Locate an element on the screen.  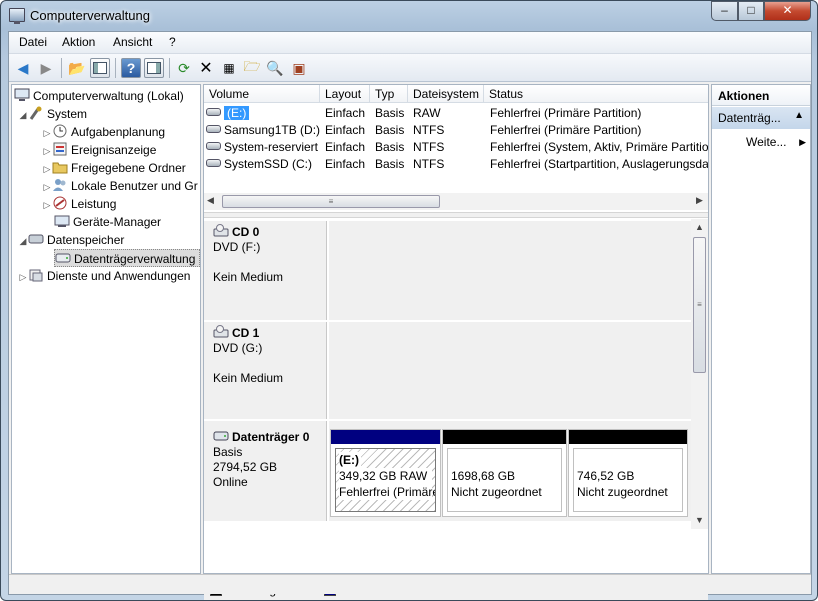
disk-label-cd1: CD 1 DVD (G:) Kein Medium is located at coordinates (265, 370).